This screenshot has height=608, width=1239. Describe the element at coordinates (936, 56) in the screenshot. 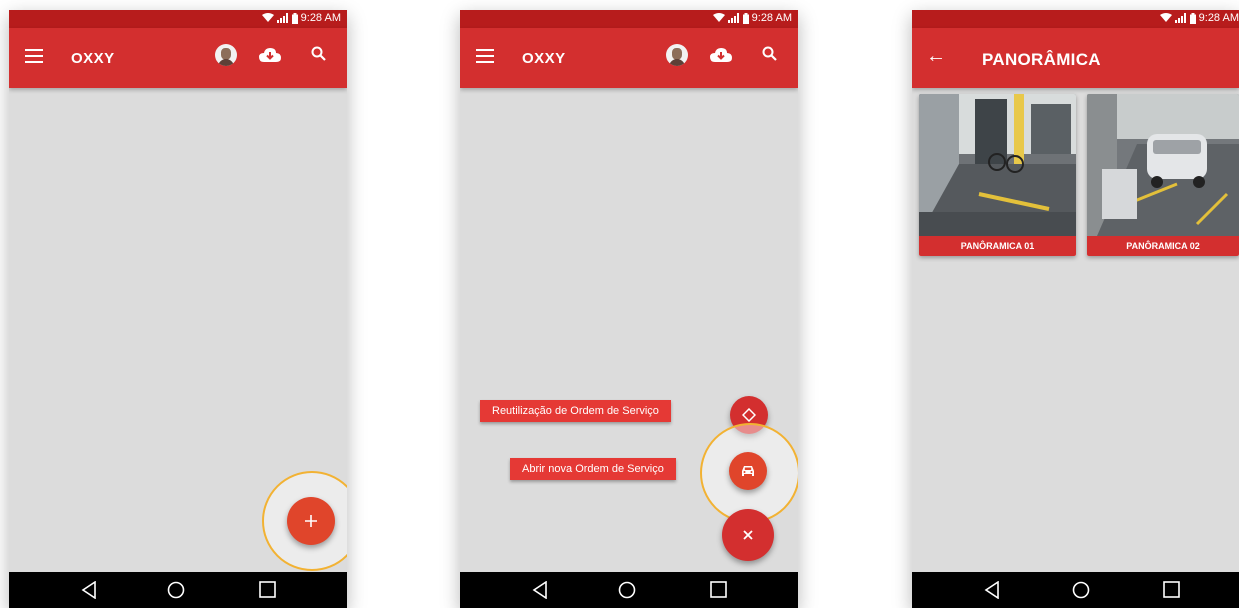

I see `back-arrow-icon: ←` at that location.